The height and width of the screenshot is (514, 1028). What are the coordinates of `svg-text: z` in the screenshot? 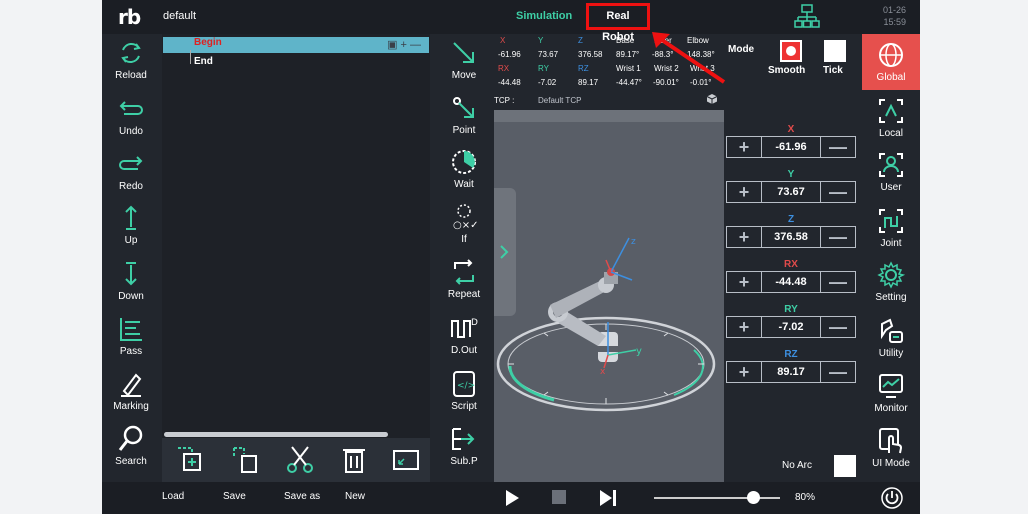 It's located at (633, 242).